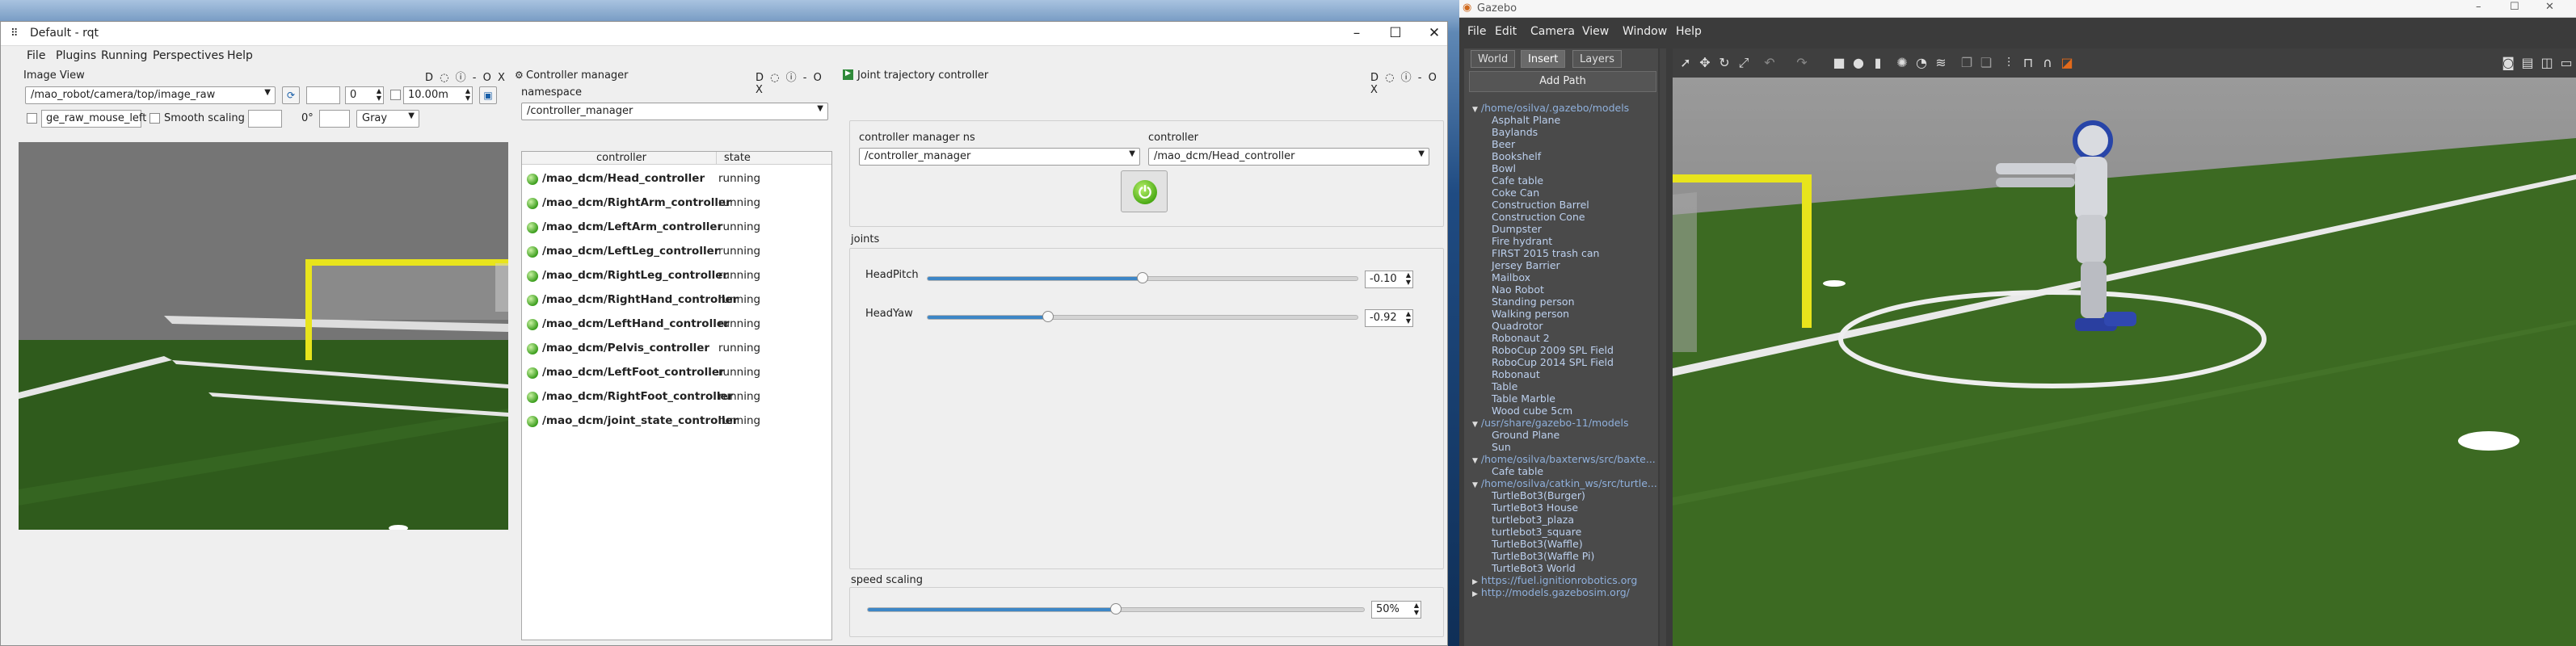 This screenshot has width=2576, height=646. What do you see at coordinates (1533, 520) in the screenshot?
I see `tree-item: turtlebot3_plaza` at bounding box center [1533, 520].